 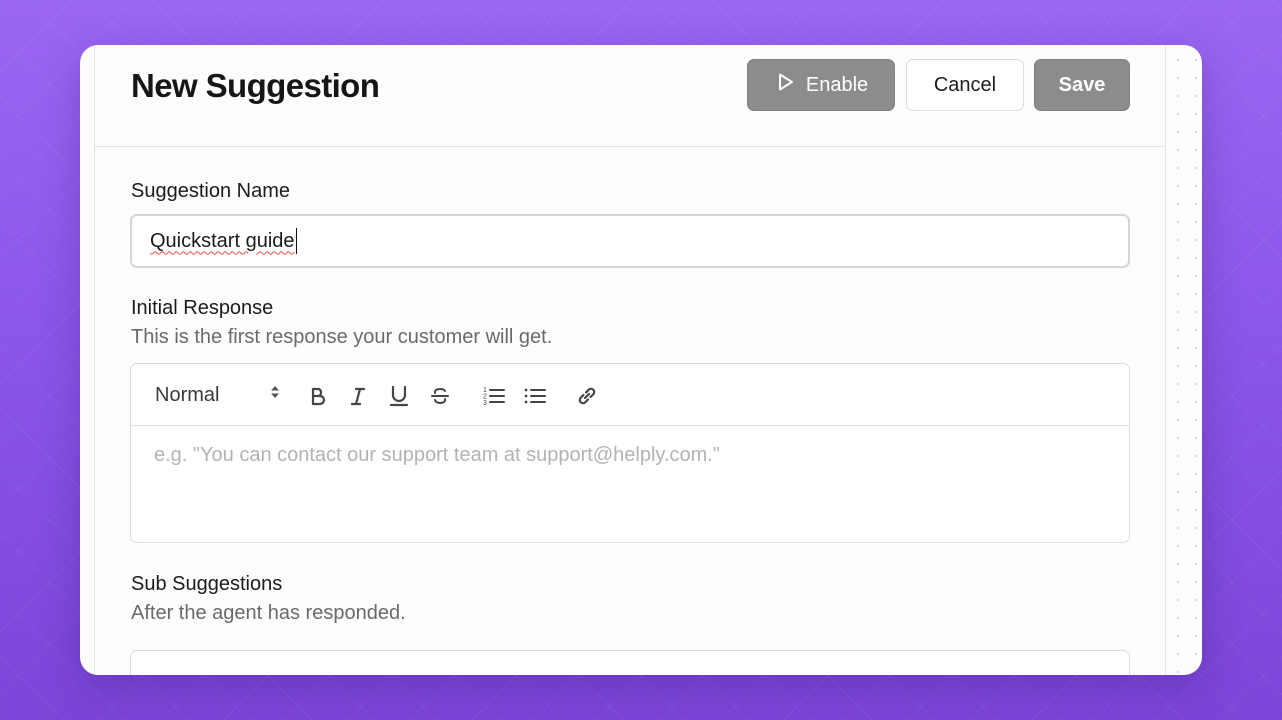 I want to click on cancel-button: Cancel, so click(x=965, y=85).